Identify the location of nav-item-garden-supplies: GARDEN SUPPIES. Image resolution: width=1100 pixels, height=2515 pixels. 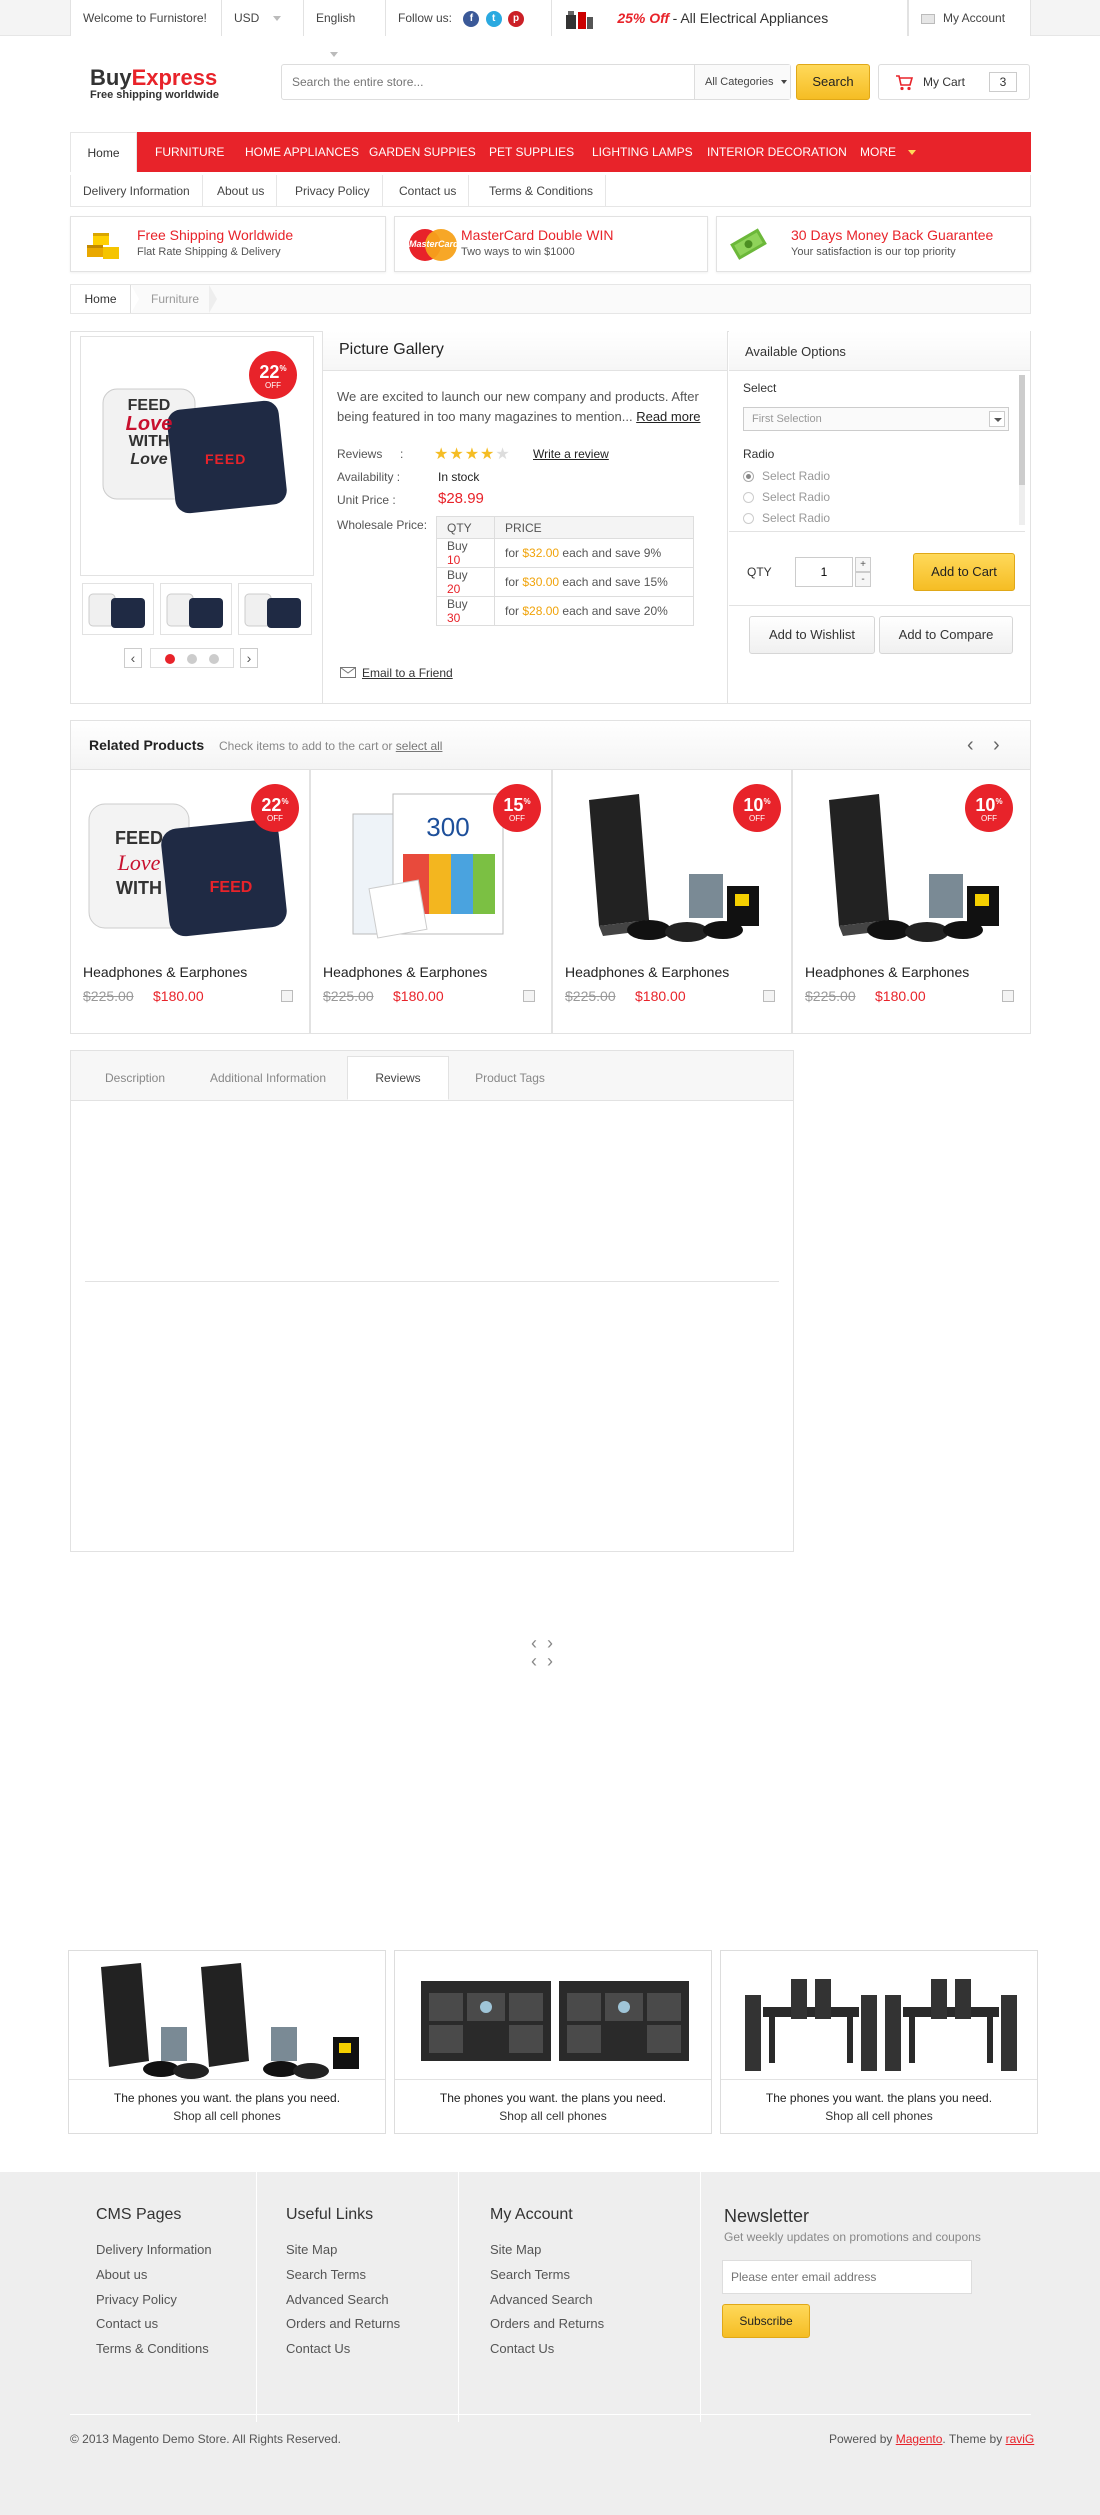
(422, 152).